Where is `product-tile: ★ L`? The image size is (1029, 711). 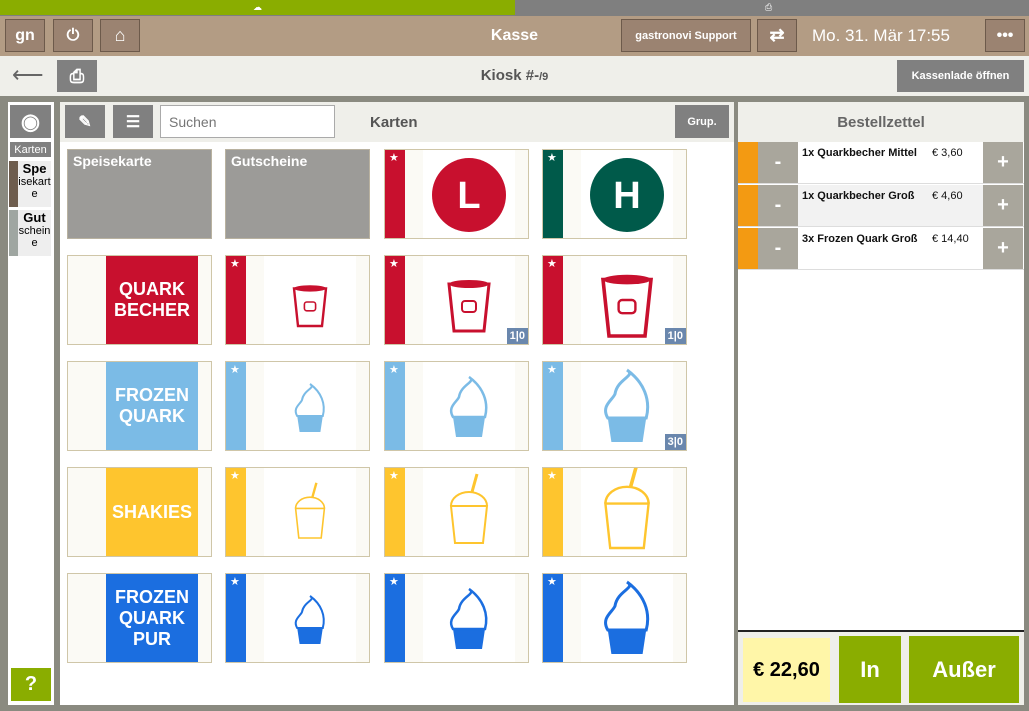
product-tile: ★ L is located at coordinates (456, 194).